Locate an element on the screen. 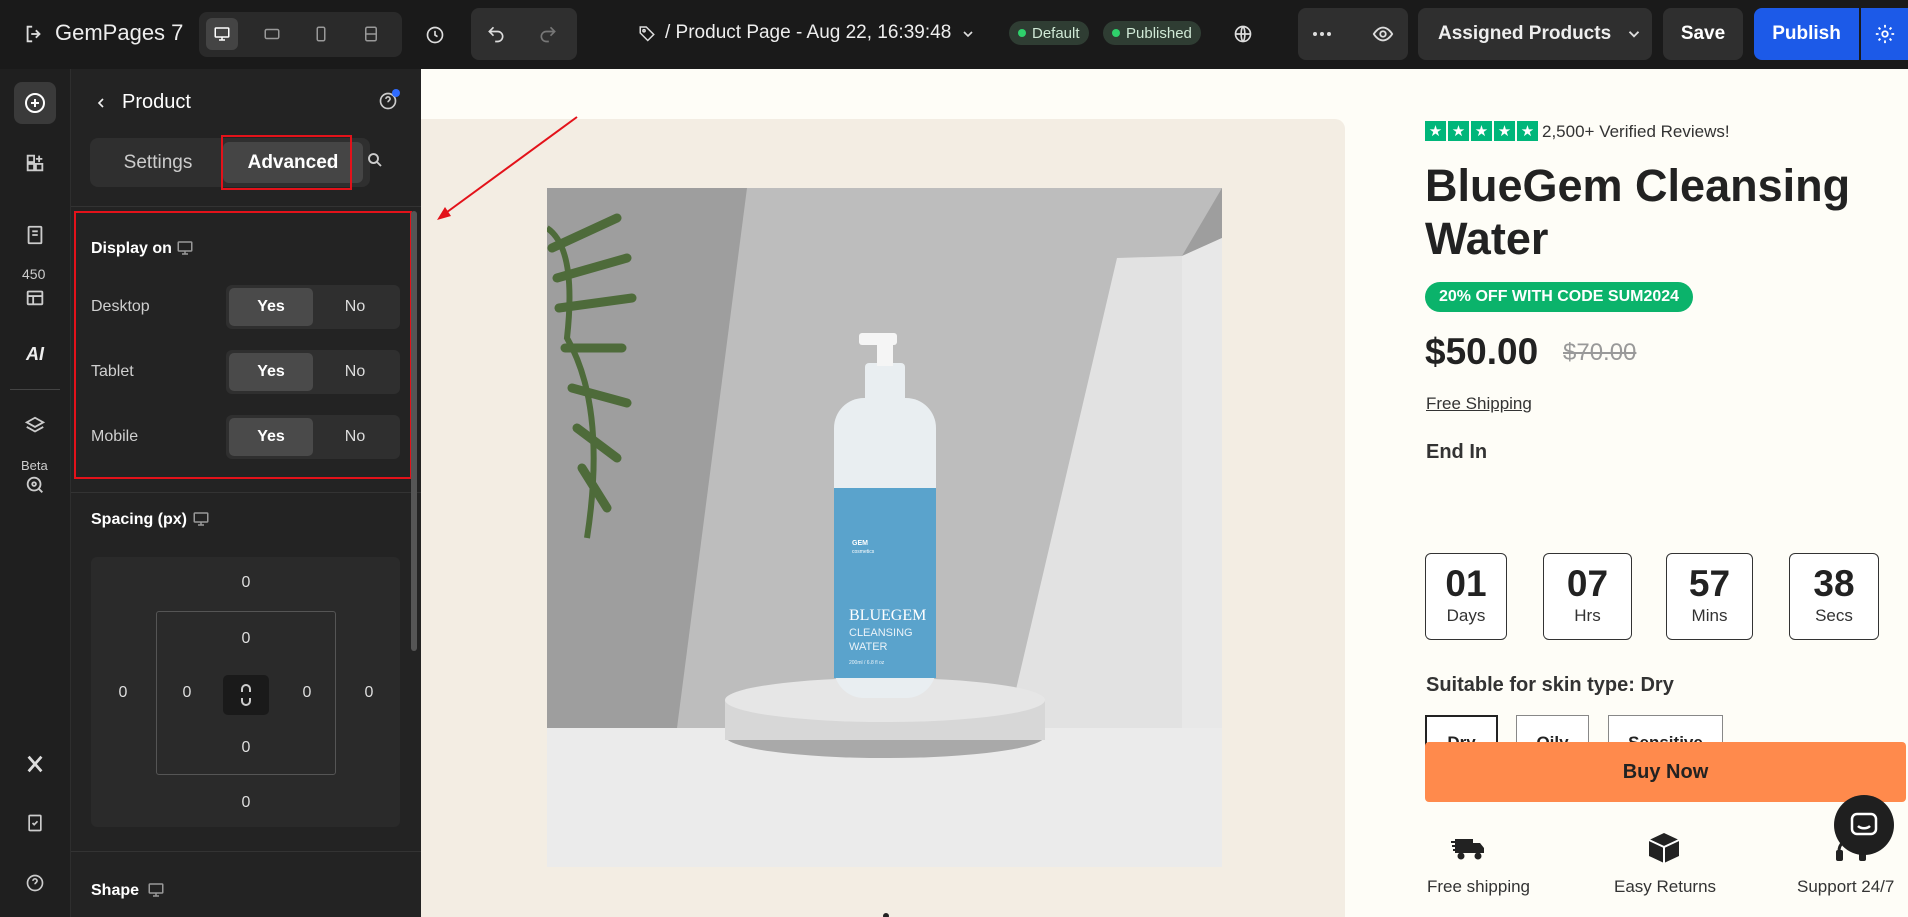 The width and height of the screenshot is (1908, 917). history-icon is located at coordinates (435, 35).